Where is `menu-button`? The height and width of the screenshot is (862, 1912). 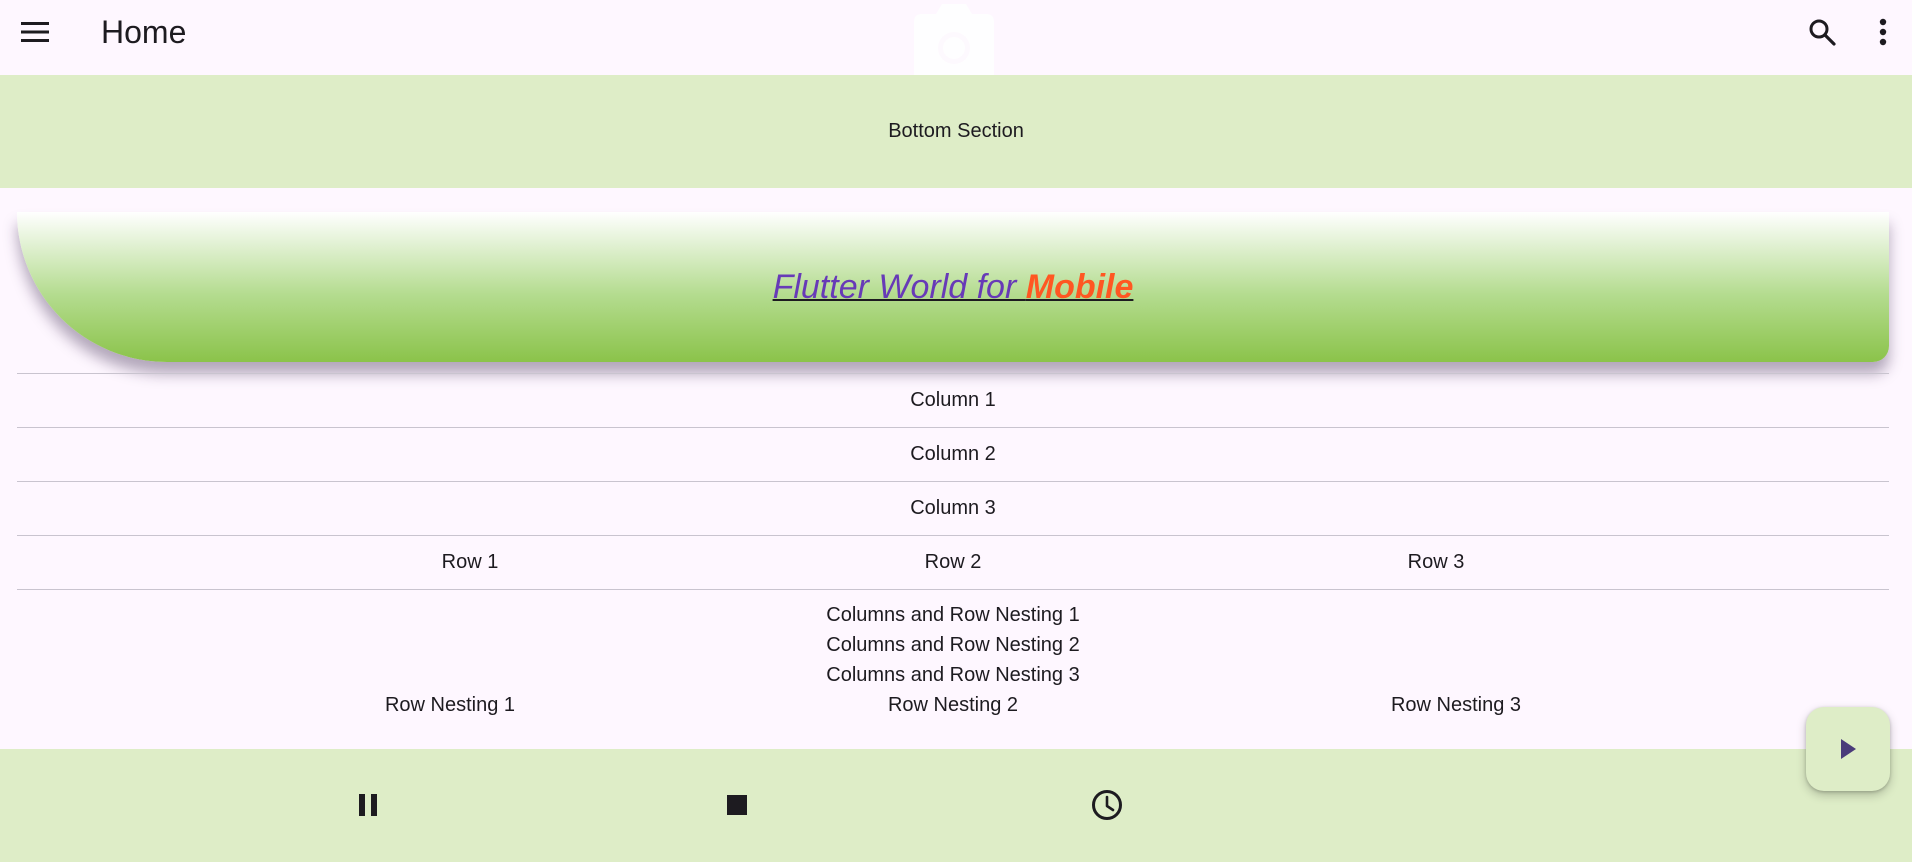
menu-button is located at coordinates (35, 32).